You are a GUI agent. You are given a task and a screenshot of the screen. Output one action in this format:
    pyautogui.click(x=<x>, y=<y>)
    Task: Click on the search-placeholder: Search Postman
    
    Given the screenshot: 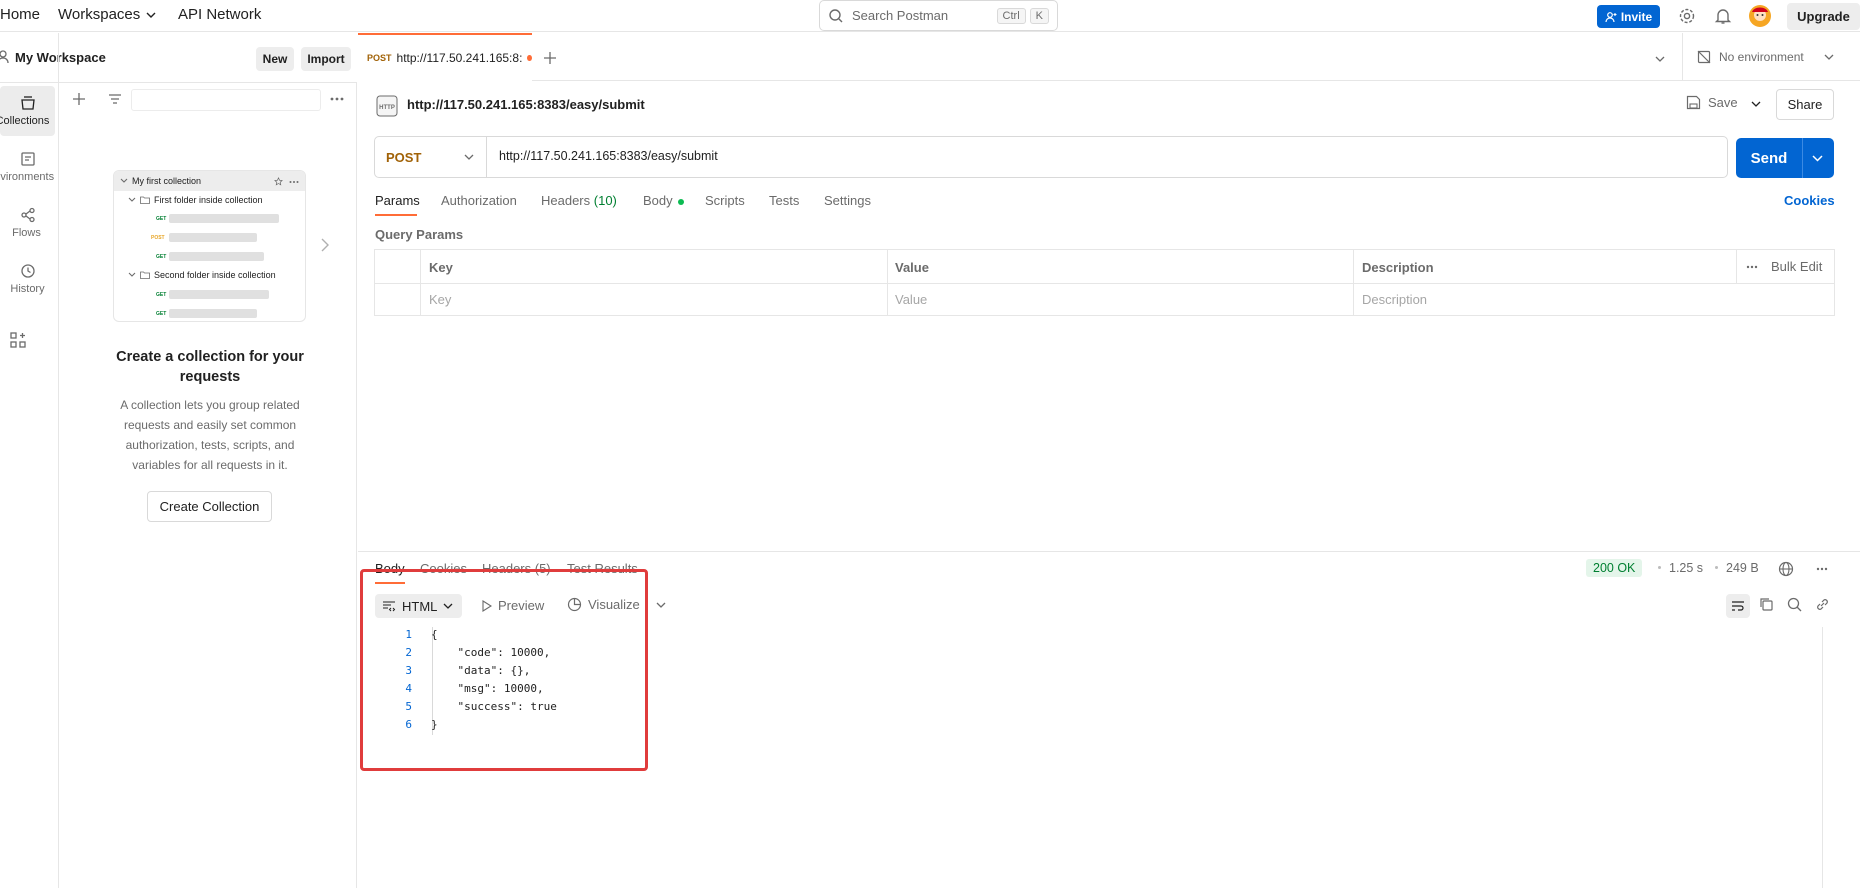 What is the action you would take?
    pyautogui.click(x=900, y=15)
    